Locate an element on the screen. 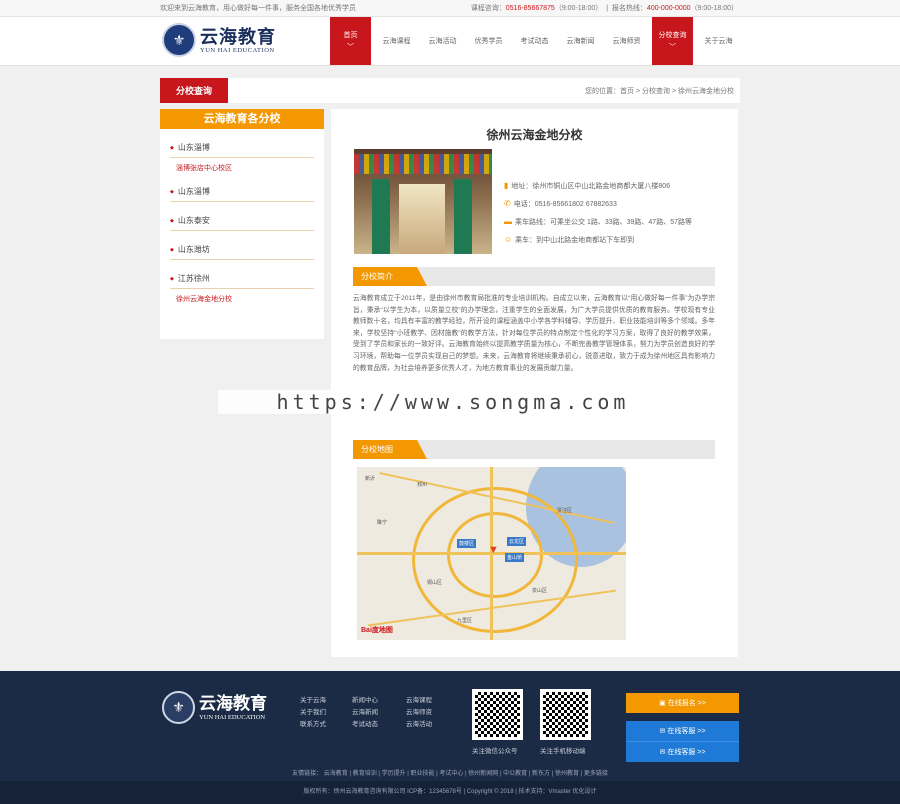  signup-icon: ▣ is located at coordinates (663, 703).